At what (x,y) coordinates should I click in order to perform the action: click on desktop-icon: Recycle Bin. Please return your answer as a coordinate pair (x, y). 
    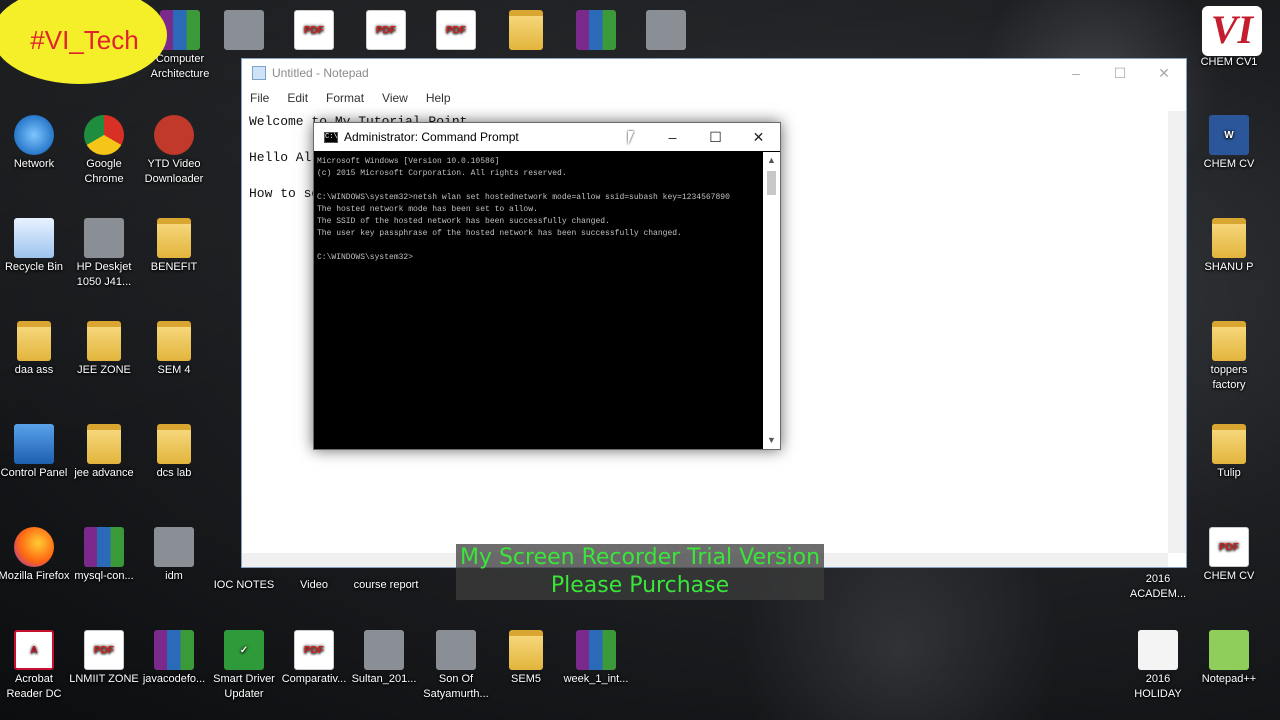
    Looking at the image, I should click on (35, 246).